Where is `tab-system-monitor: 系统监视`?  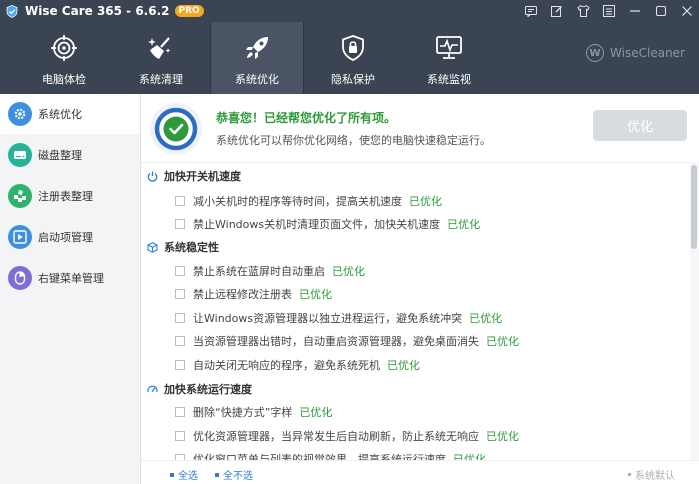 tab-system-monitor: 系统监视 is located at coordinates (449, 58).